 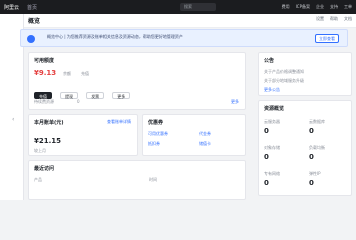 I want to click on pill-invoice: 发票, so click(x=95, y=95).